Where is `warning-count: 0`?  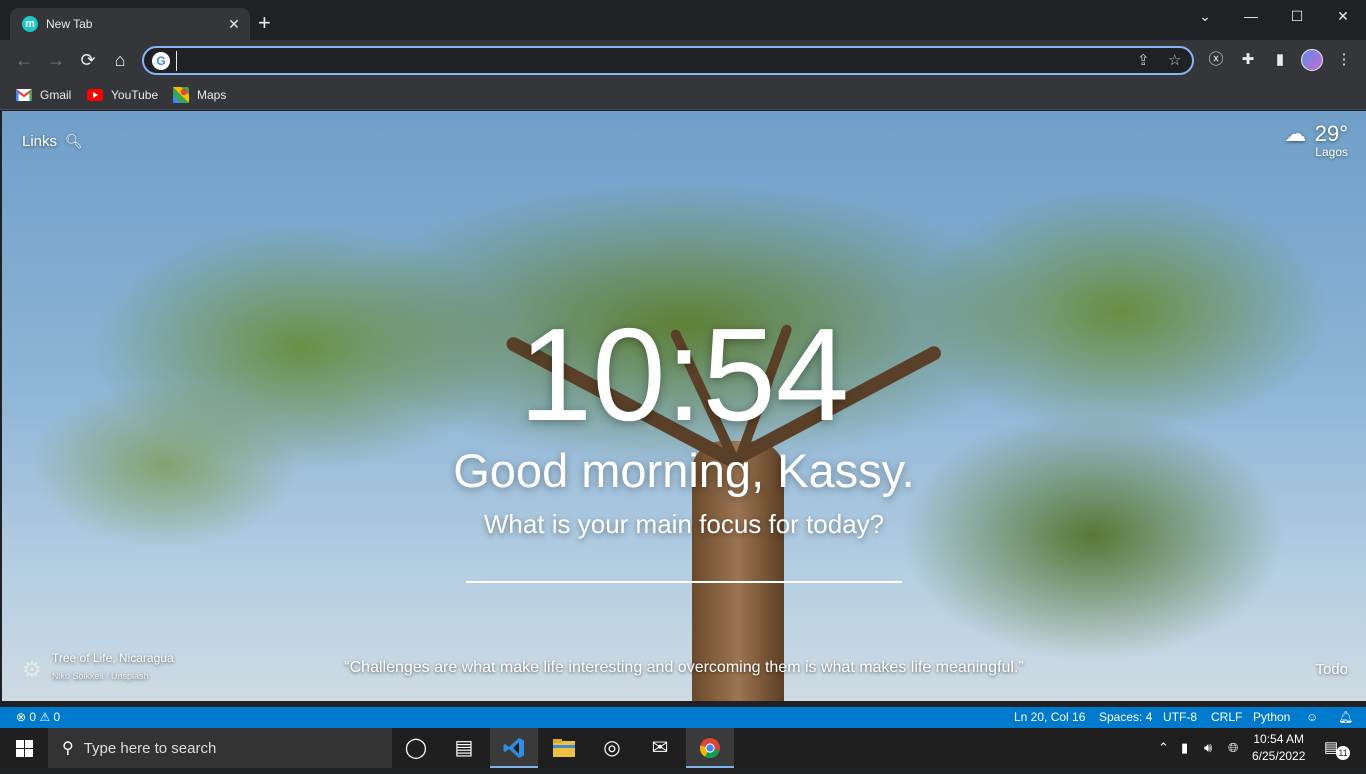
warning-count: 0 is located at coordinates (57, 717).